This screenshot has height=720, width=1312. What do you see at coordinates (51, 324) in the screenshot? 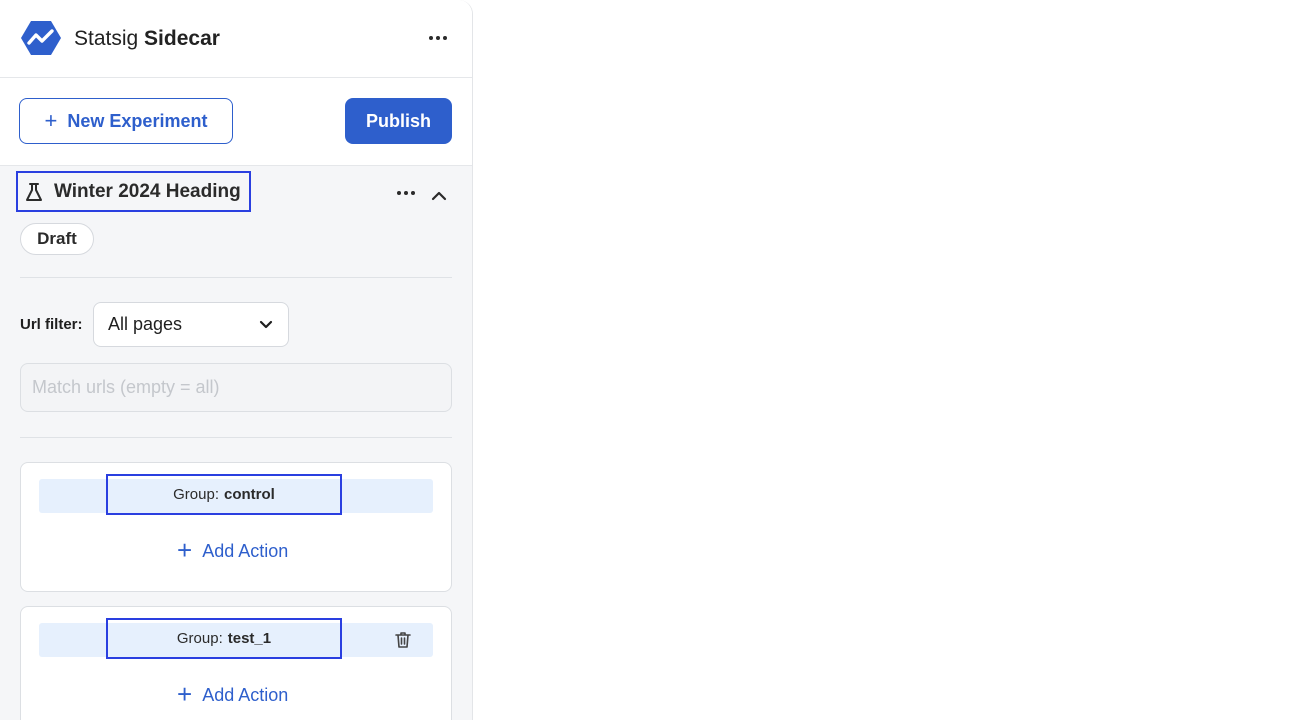
I see `url-filter-label: Url filter:` at bounding box center [51, 324].